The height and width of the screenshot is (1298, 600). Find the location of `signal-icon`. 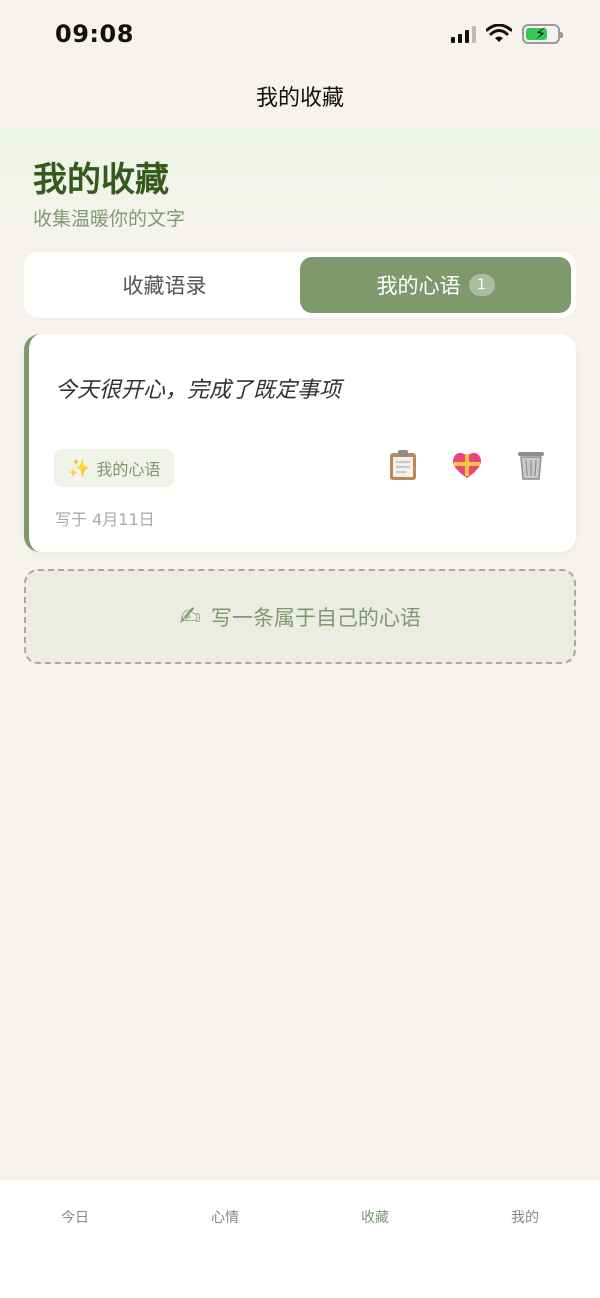

signal-icon is located at coordinates (463, 34).